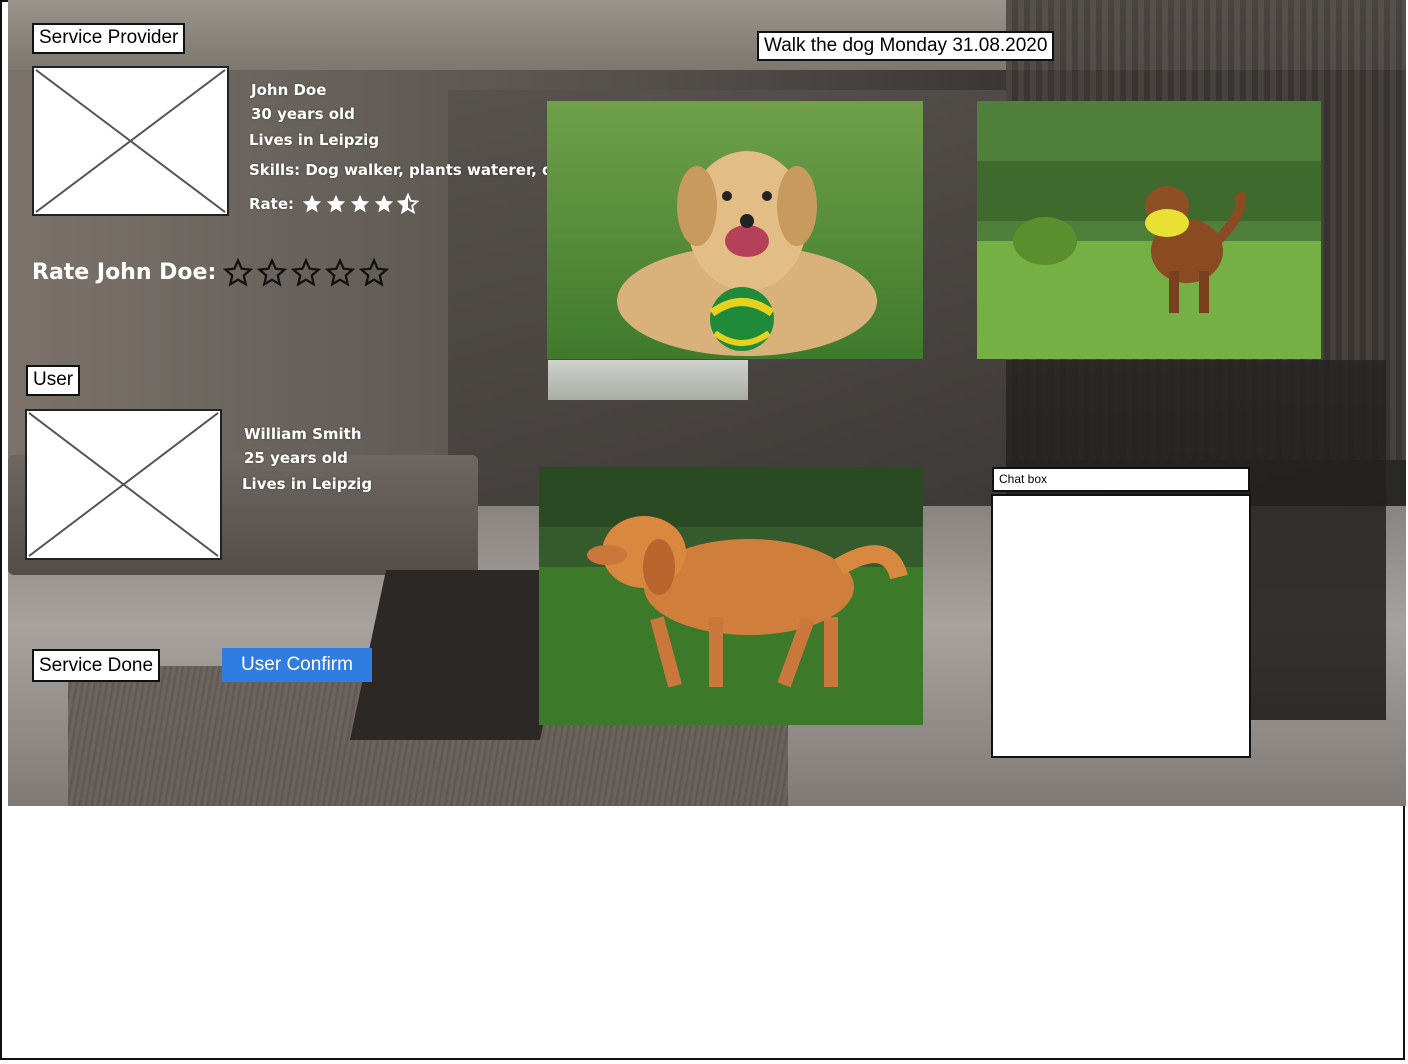  I want to click on user-avatar-placeholder, so click(123, 484).